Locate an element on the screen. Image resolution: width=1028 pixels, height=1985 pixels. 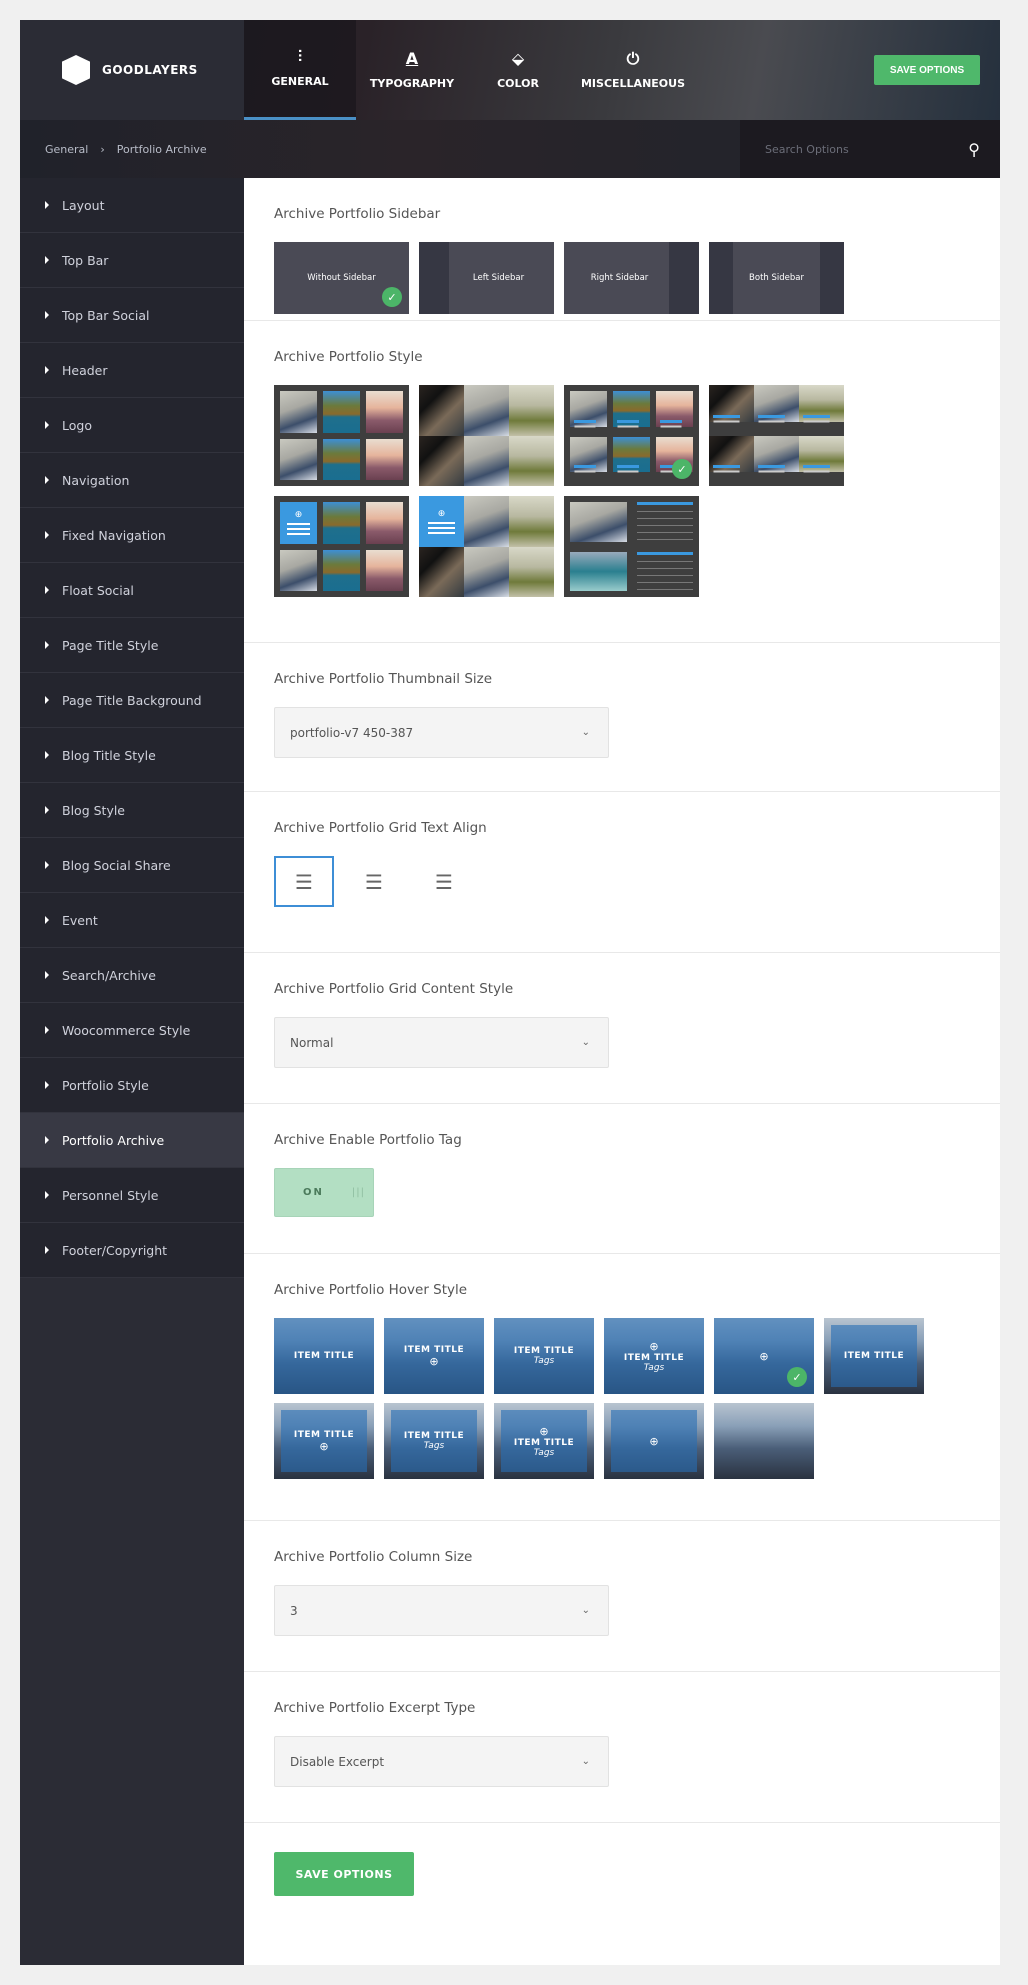
search-icon: ⚲ is located at coordinates (974, 149).